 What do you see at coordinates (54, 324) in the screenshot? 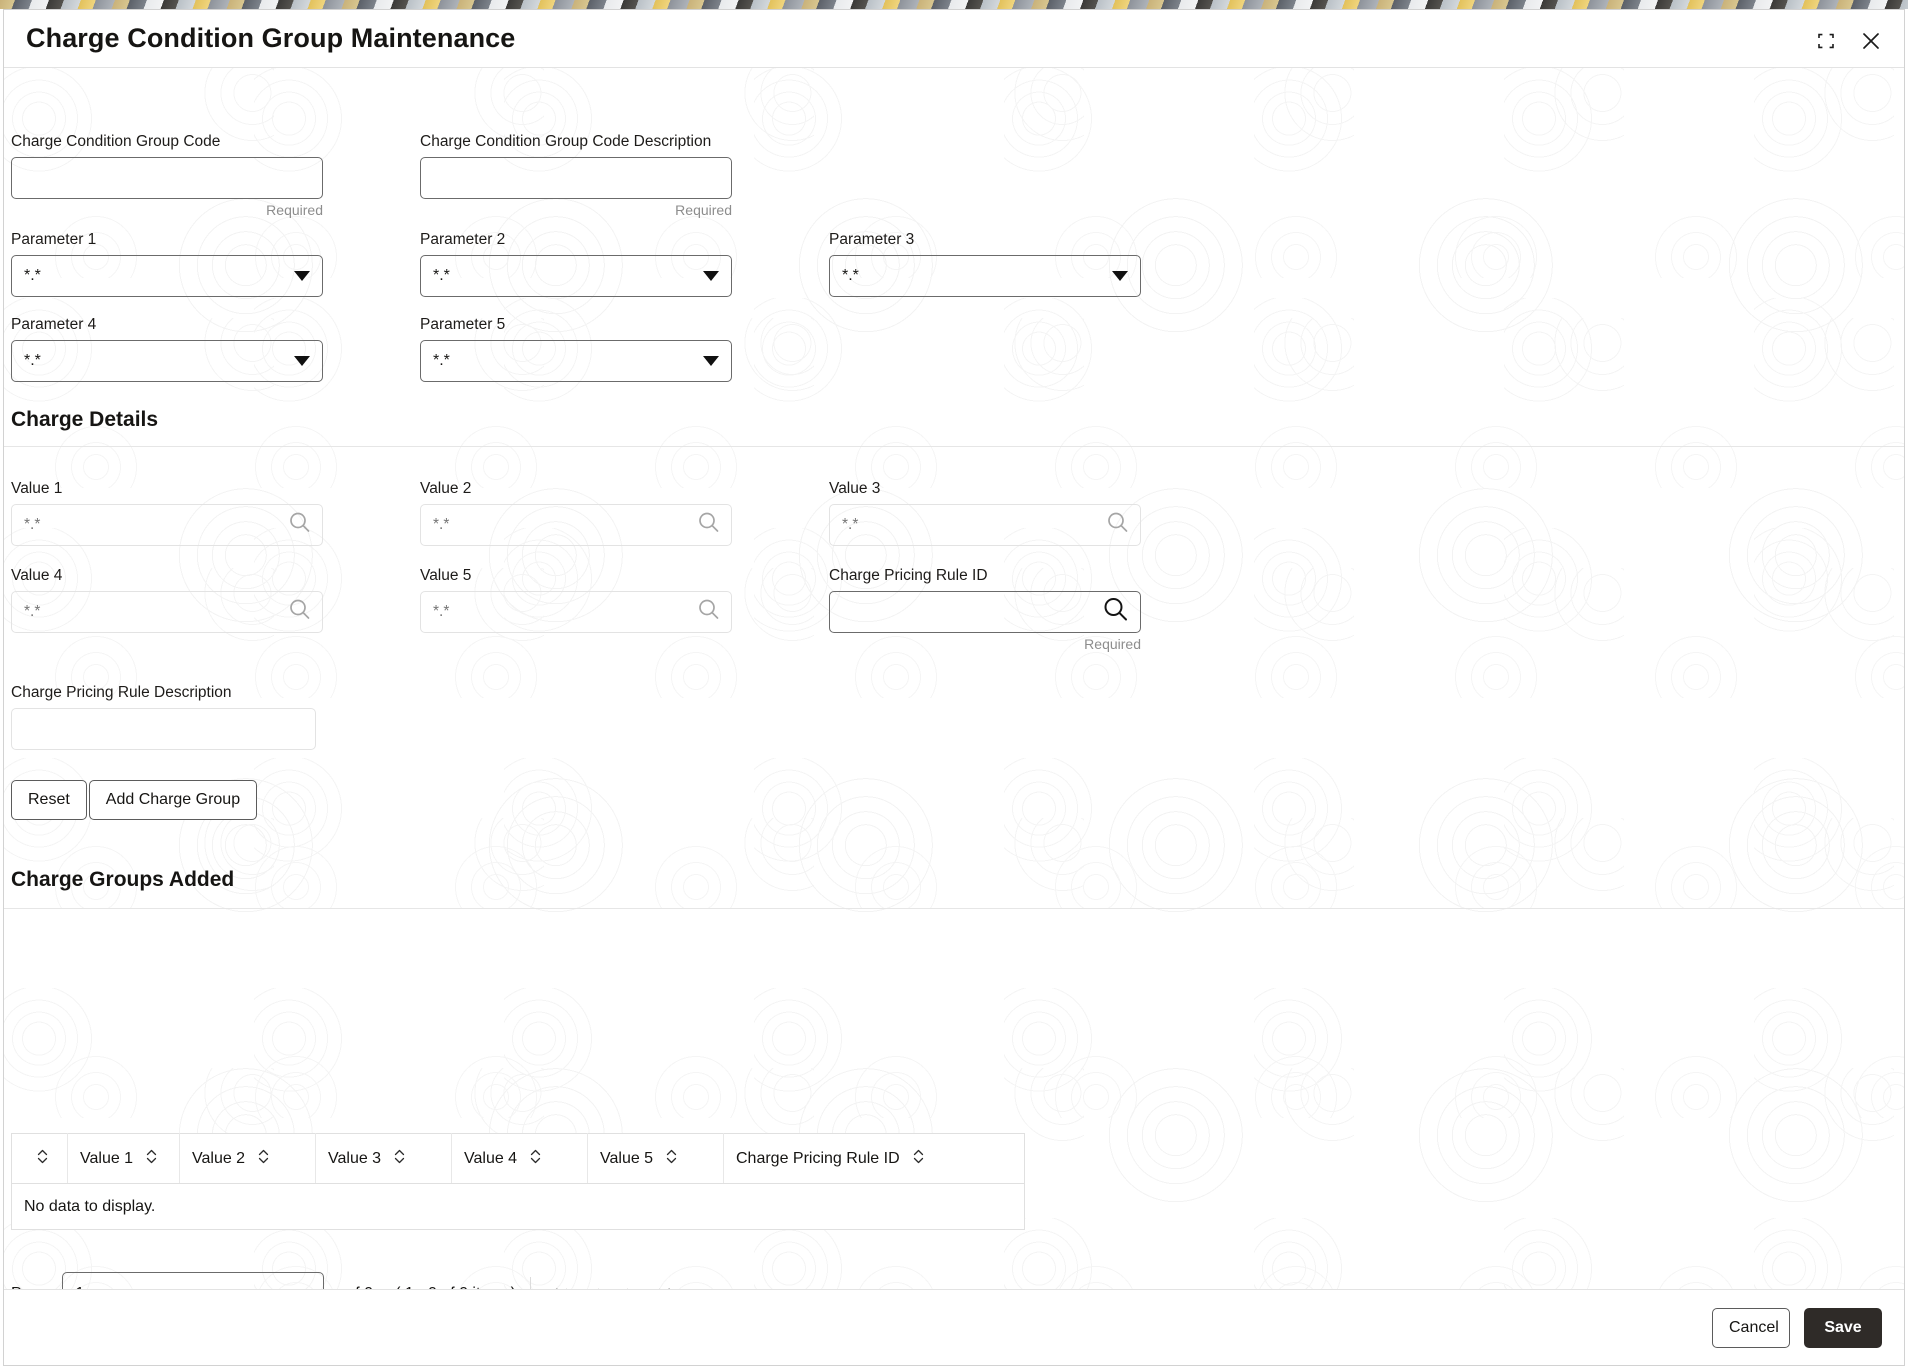
I see `label-parameter-4: Parameter 4` at bounding box center [54, 324].